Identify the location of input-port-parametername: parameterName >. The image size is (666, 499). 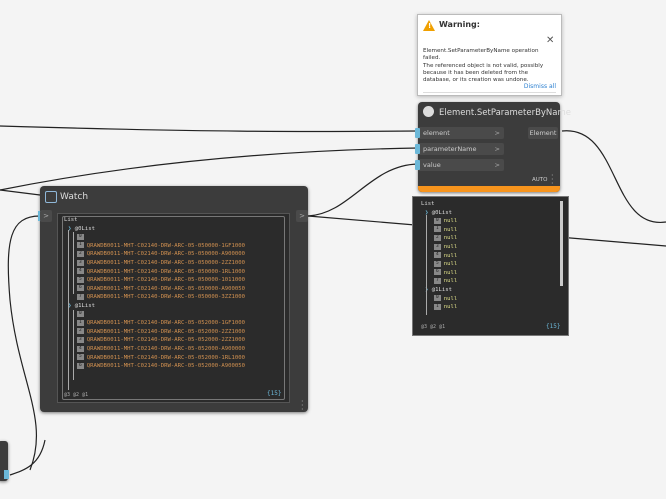
(459, 149).